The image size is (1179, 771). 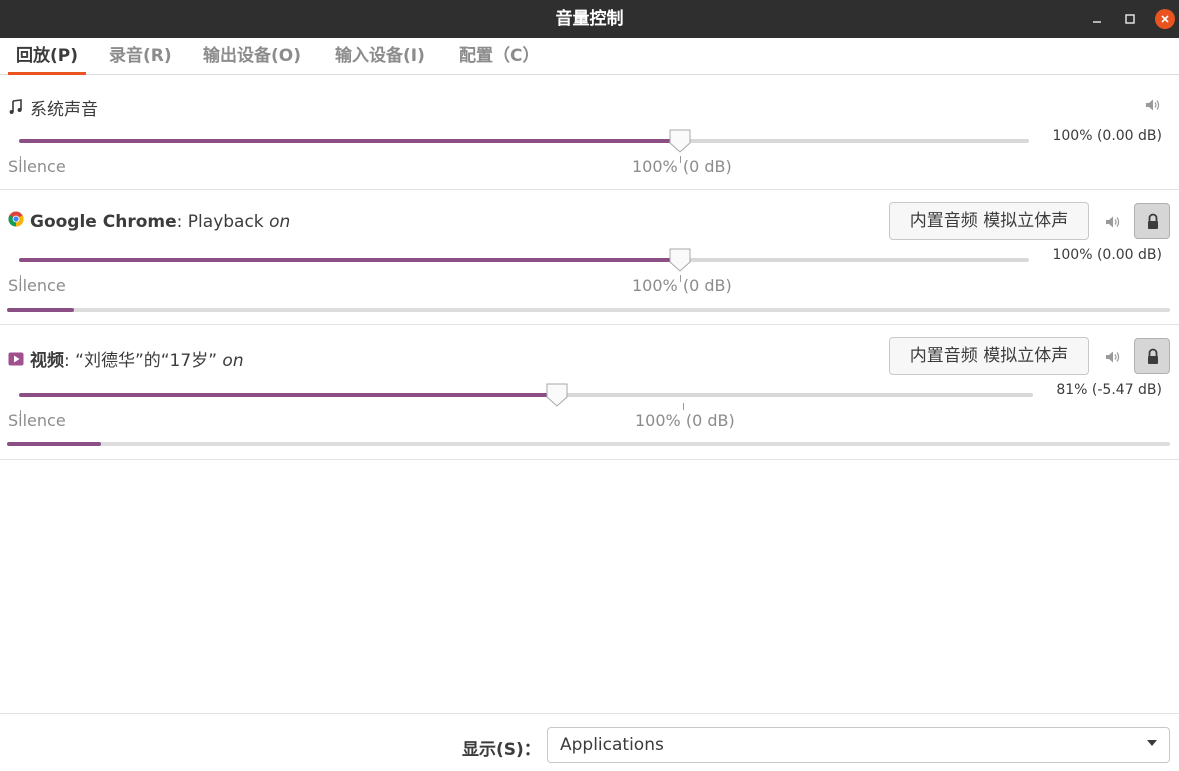 I want to click on maximize-icon, so click(x=1130, y=19).